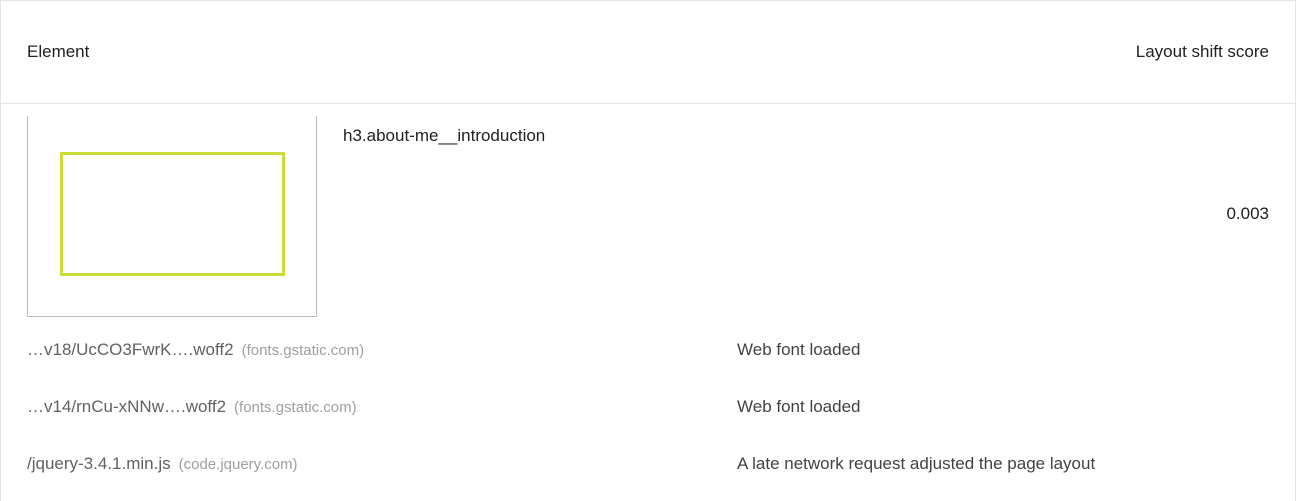 The image size is (1296, 501). I want to click on element-screenshot-thumbnail, so click(172, 216).